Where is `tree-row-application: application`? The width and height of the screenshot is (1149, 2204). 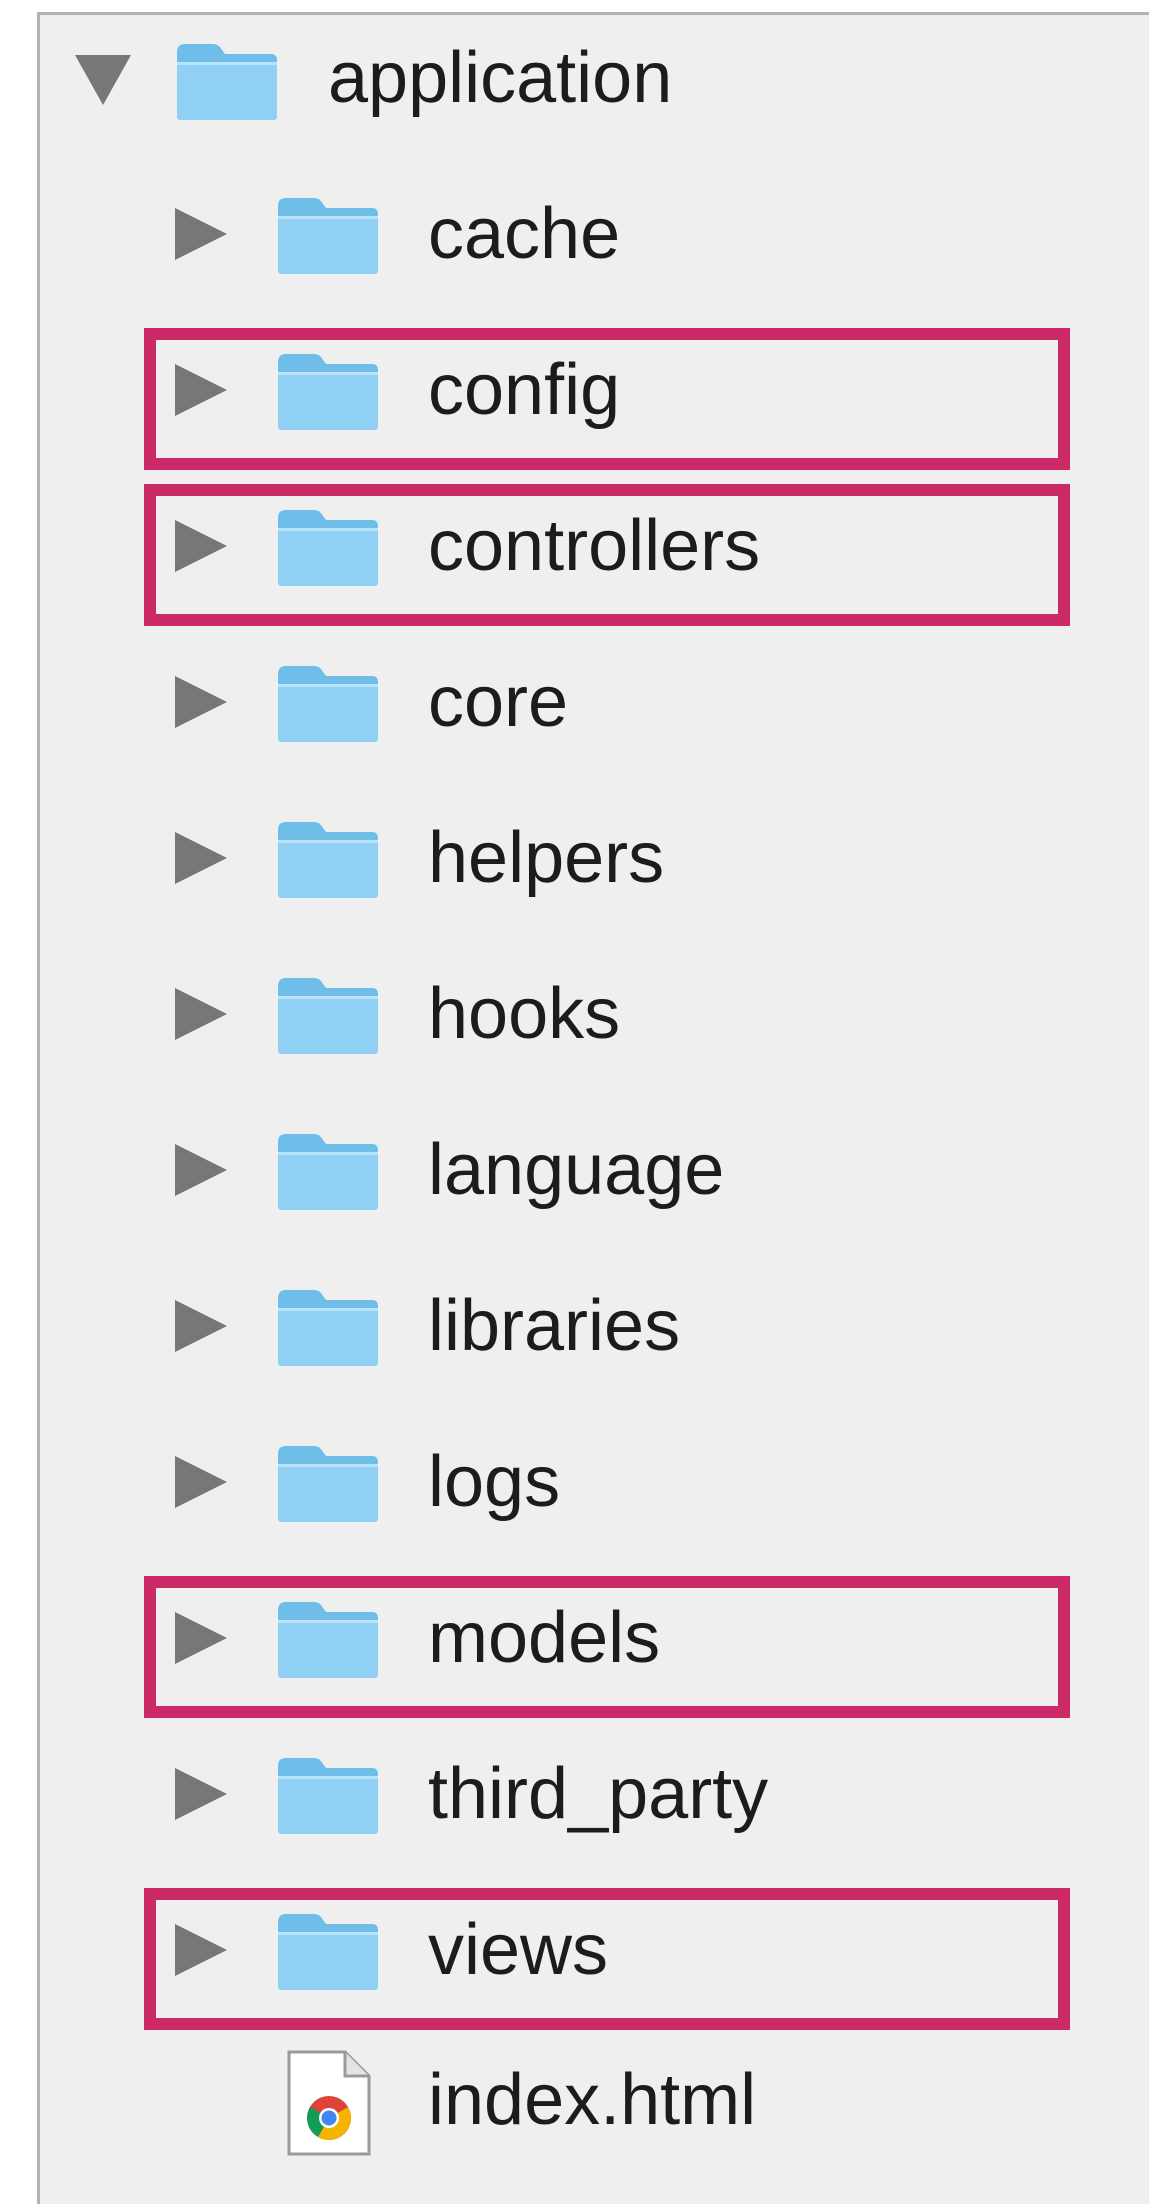
tree-row-application: application is located at coordinates (574, 78).